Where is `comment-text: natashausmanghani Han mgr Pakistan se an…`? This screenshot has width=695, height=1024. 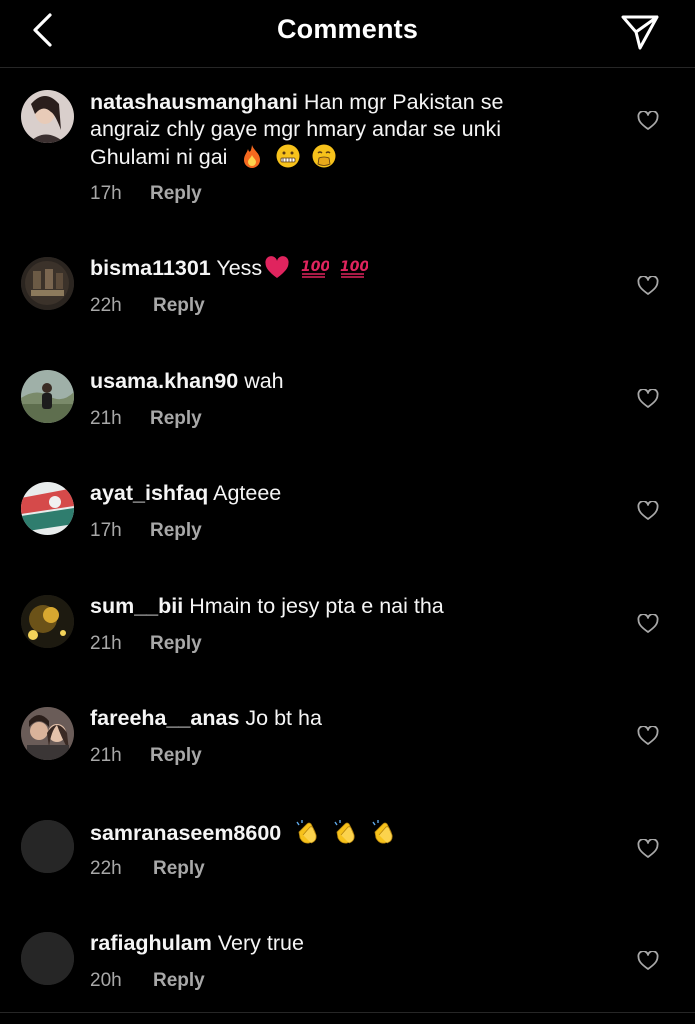 comment-text: natashausmanghani Han mgr Pakistan se an… is located at coordinates (350, 130).